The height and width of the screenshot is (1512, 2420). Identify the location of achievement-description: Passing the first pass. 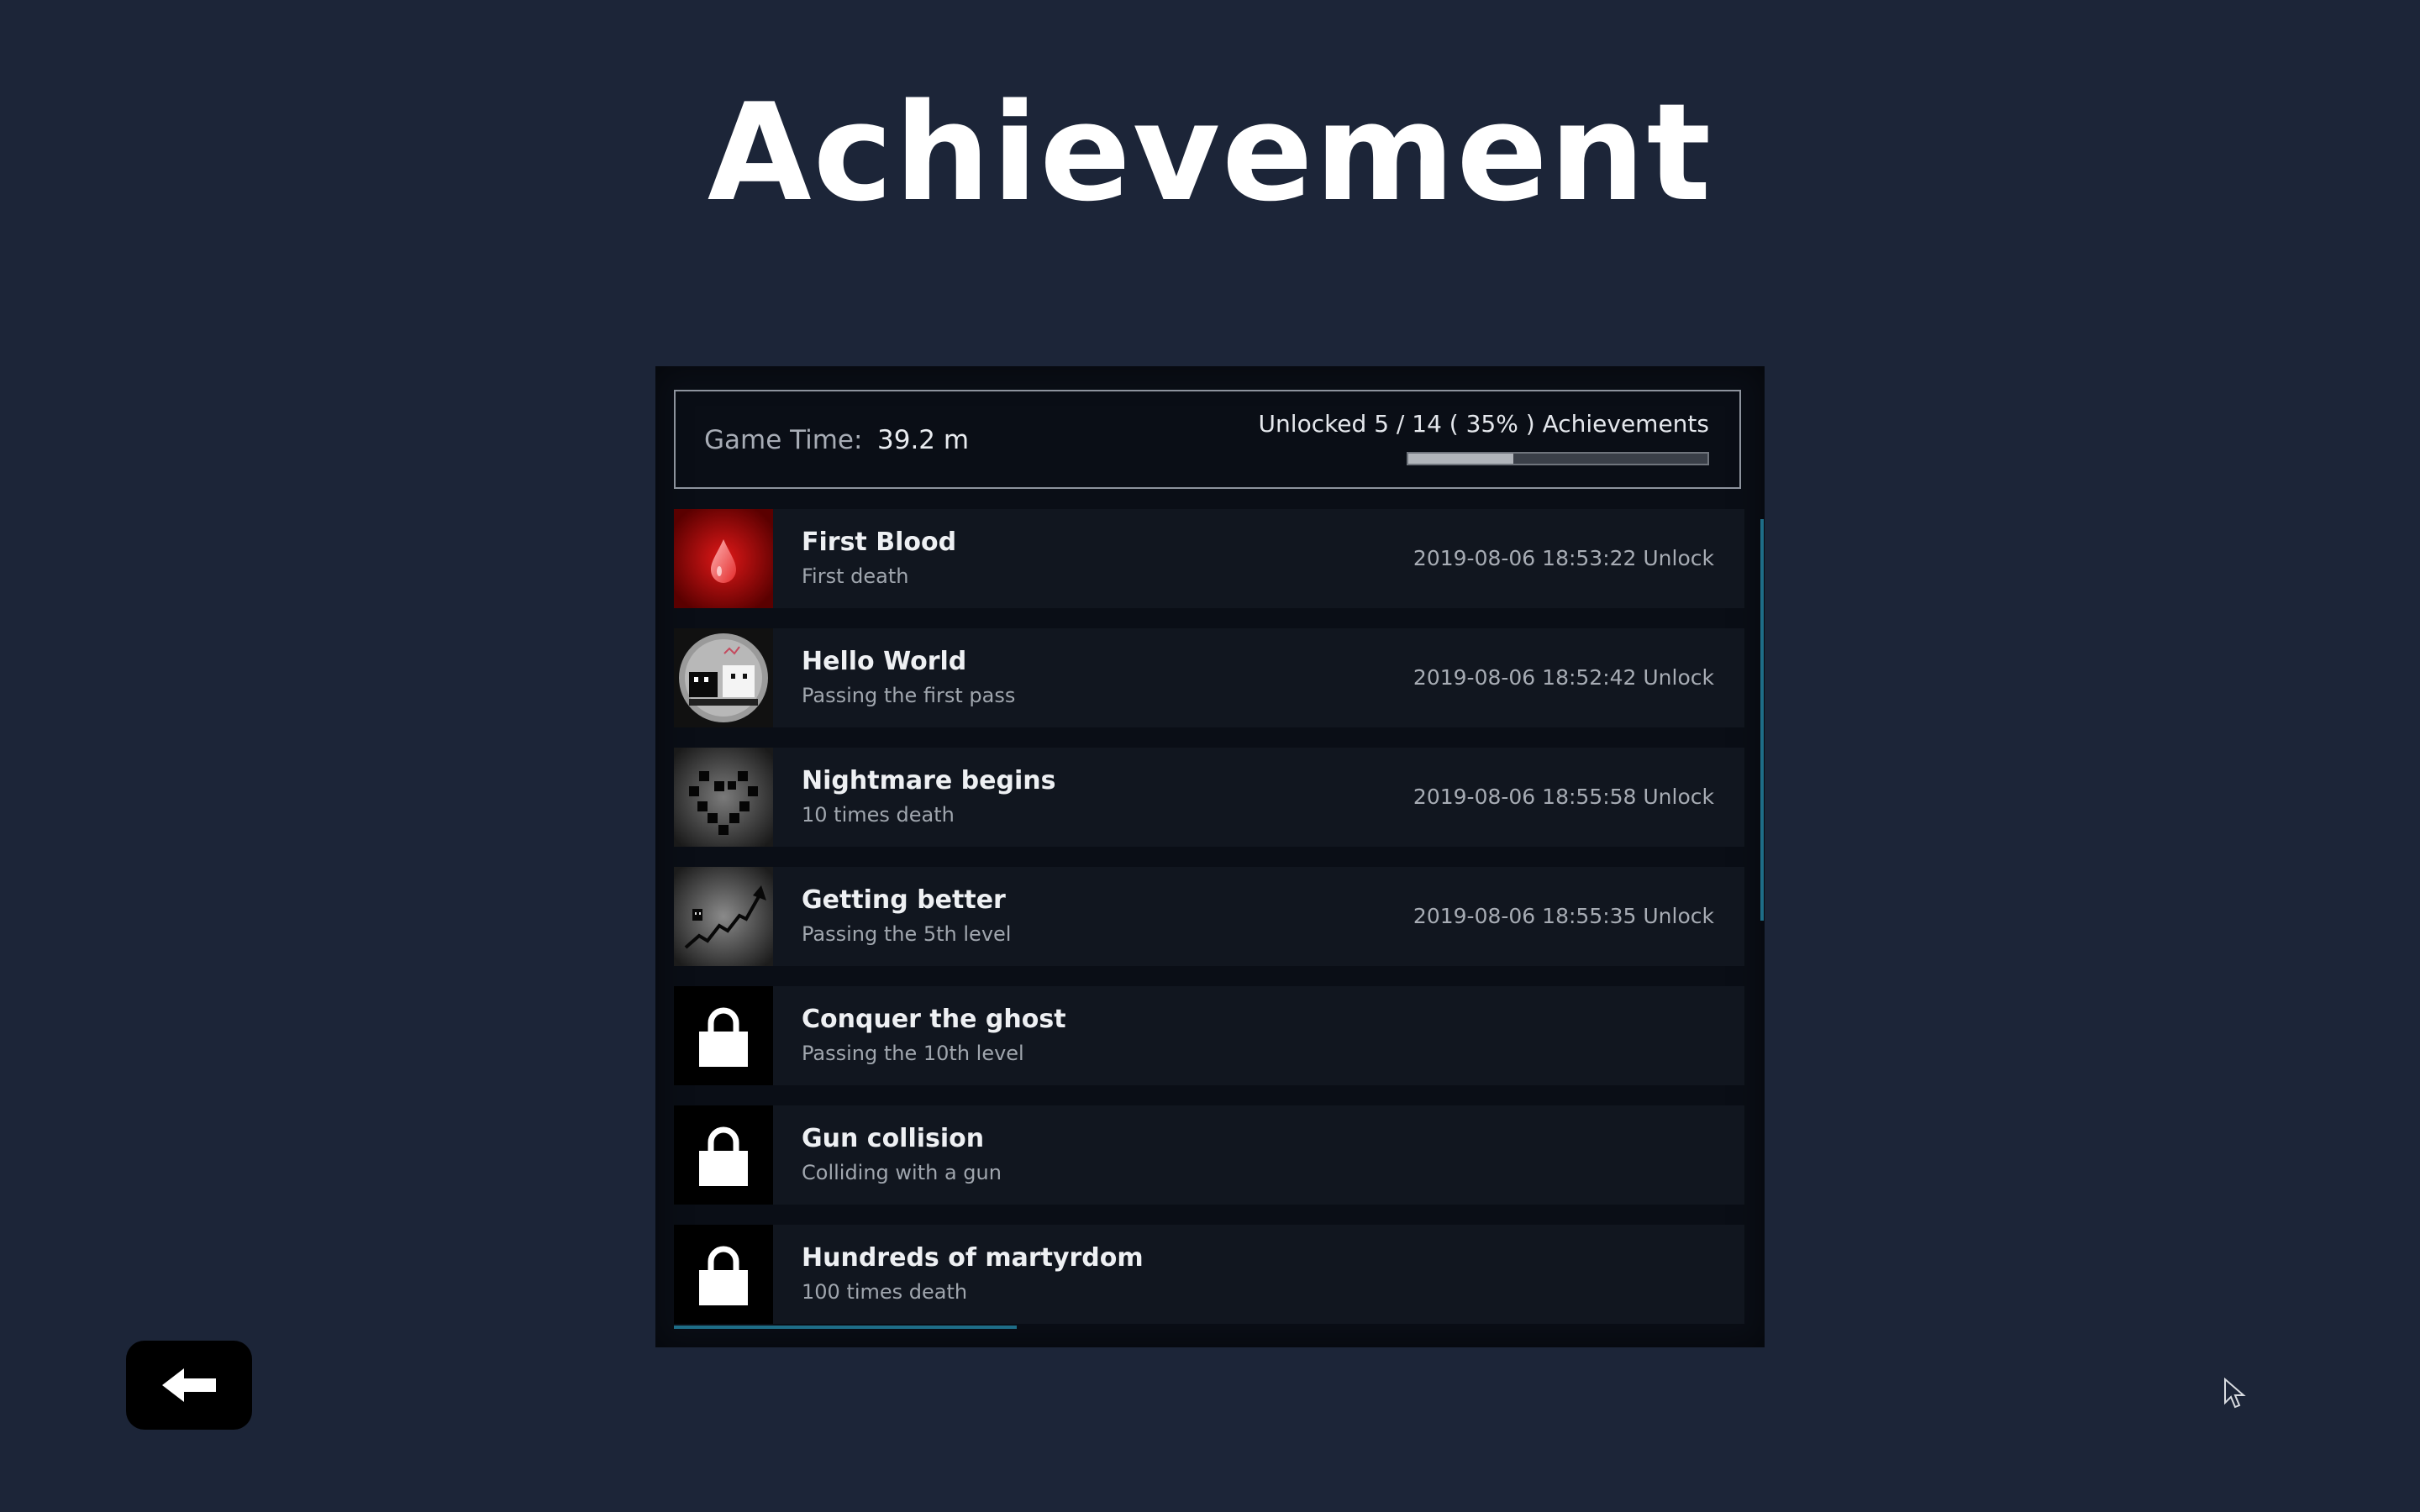
(909, 695).